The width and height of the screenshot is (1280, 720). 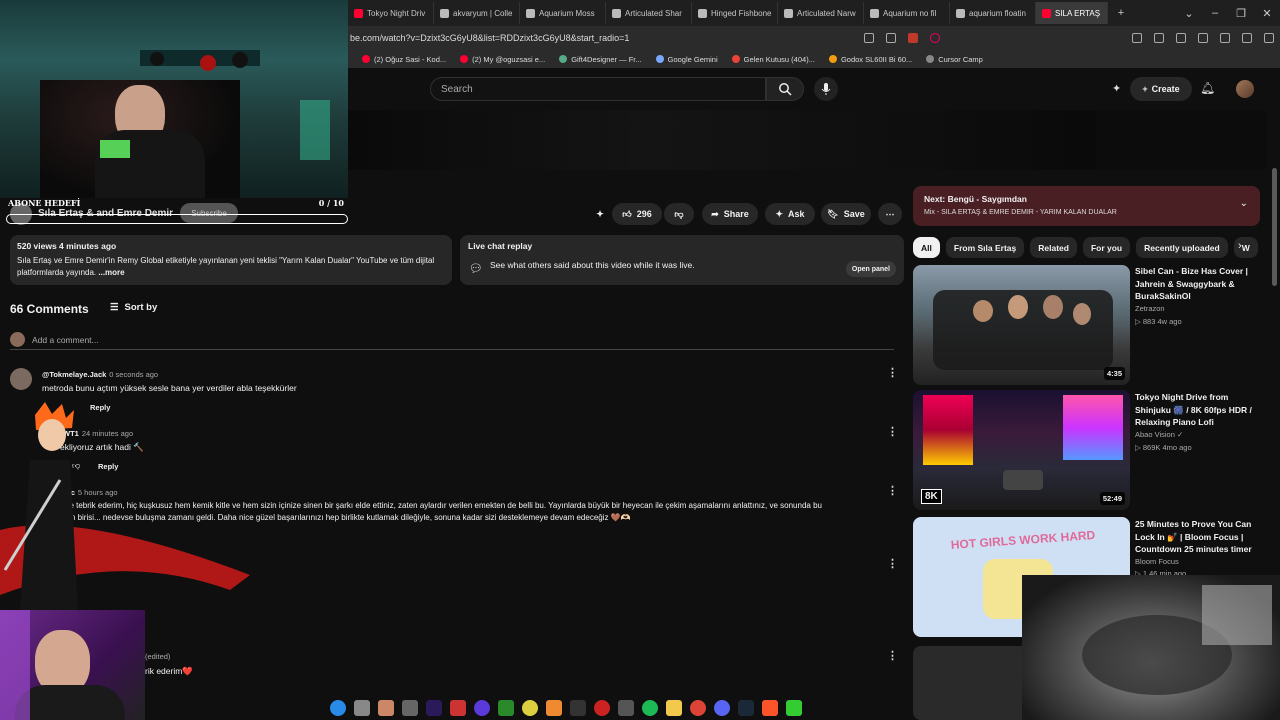 What do you see at coordinates (1021, 450) in the screenshot?
I see `video-thumbnail: 8K 52:49` at bounding box center [1021, 450].